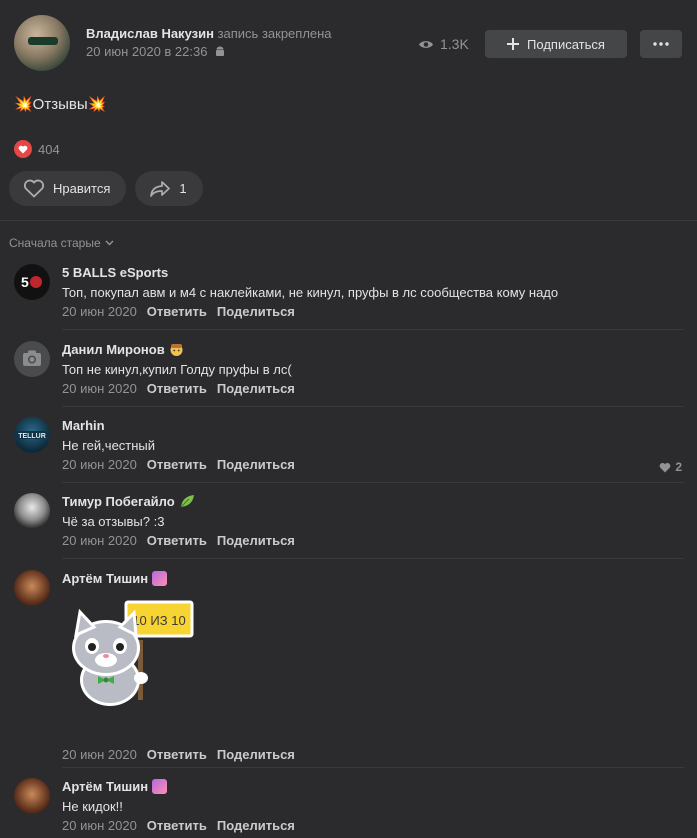  I want to click on commenter-name-row: Тимур Побегайло, so click(373, 501).